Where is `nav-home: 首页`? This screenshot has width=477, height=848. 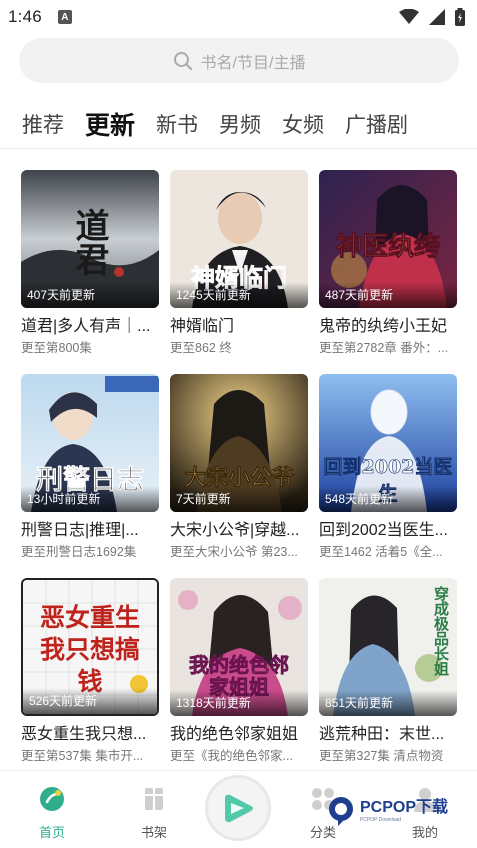 nav-home: 首页 is located at coordinates (52, 813).